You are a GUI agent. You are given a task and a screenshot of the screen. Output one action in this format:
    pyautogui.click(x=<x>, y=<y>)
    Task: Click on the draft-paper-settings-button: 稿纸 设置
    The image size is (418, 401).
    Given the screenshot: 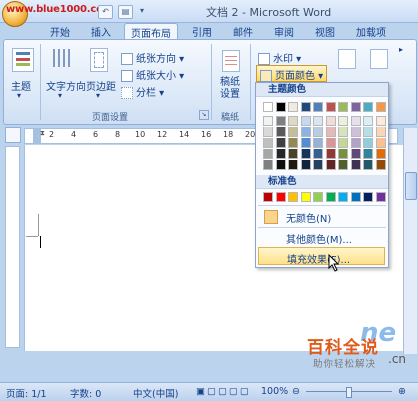 What is the action you would take?
    pyautogui.click(x=230, y=89)
    